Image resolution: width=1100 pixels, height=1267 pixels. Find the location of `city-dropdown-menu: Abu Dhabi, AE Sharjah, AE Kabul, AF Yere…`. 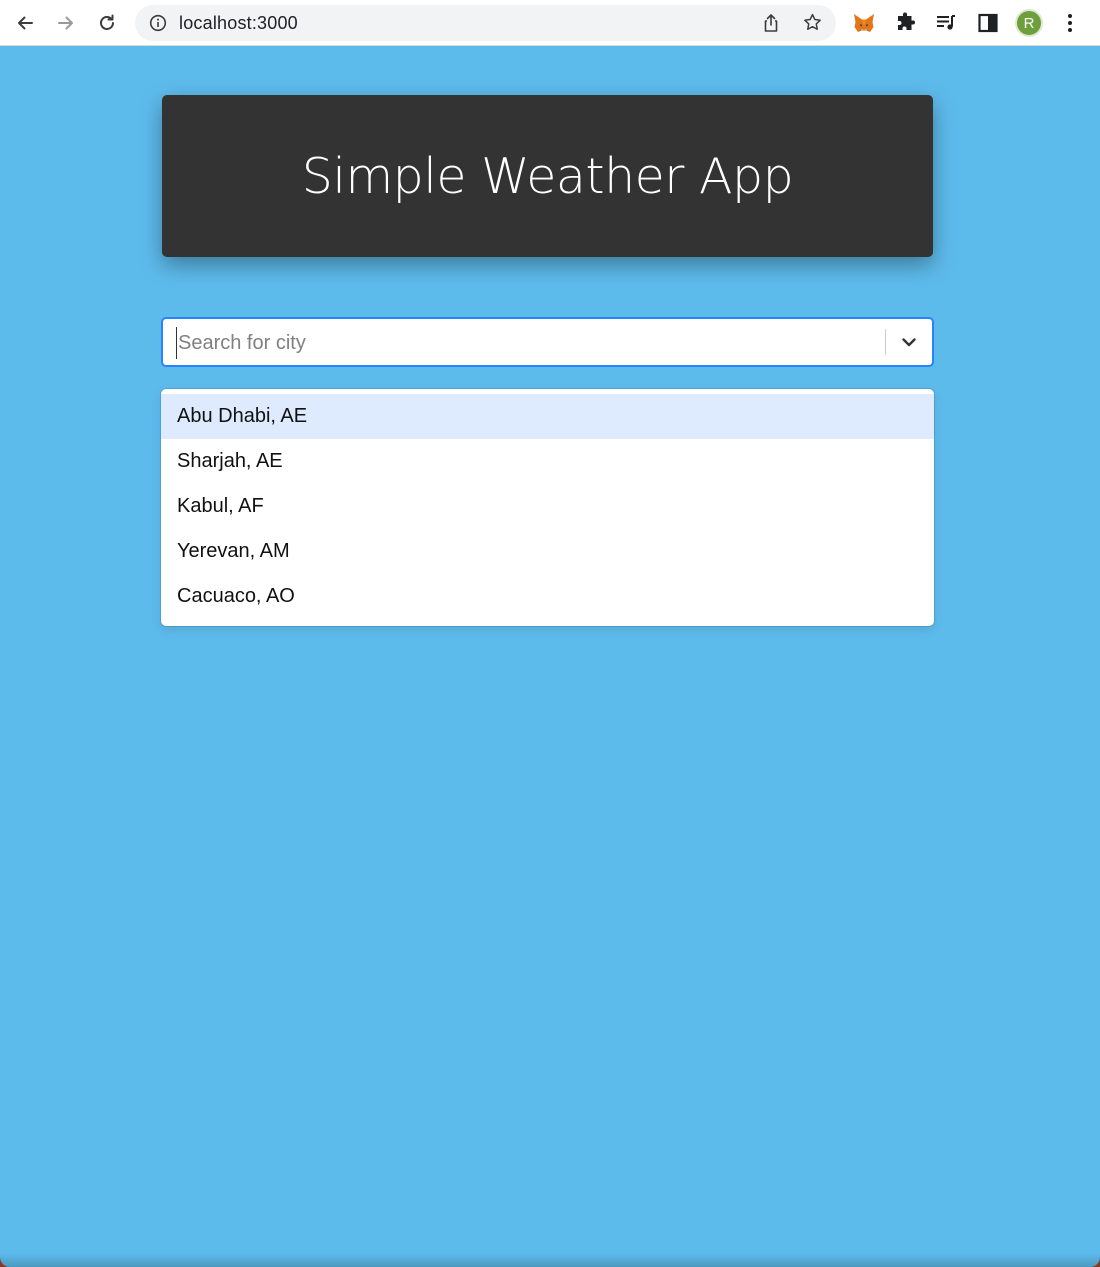

city-dropdown-menu: Abu Dhabi, AE Sharjah, AE Kabul, AF Yere… is located at coordinates (547, 507).